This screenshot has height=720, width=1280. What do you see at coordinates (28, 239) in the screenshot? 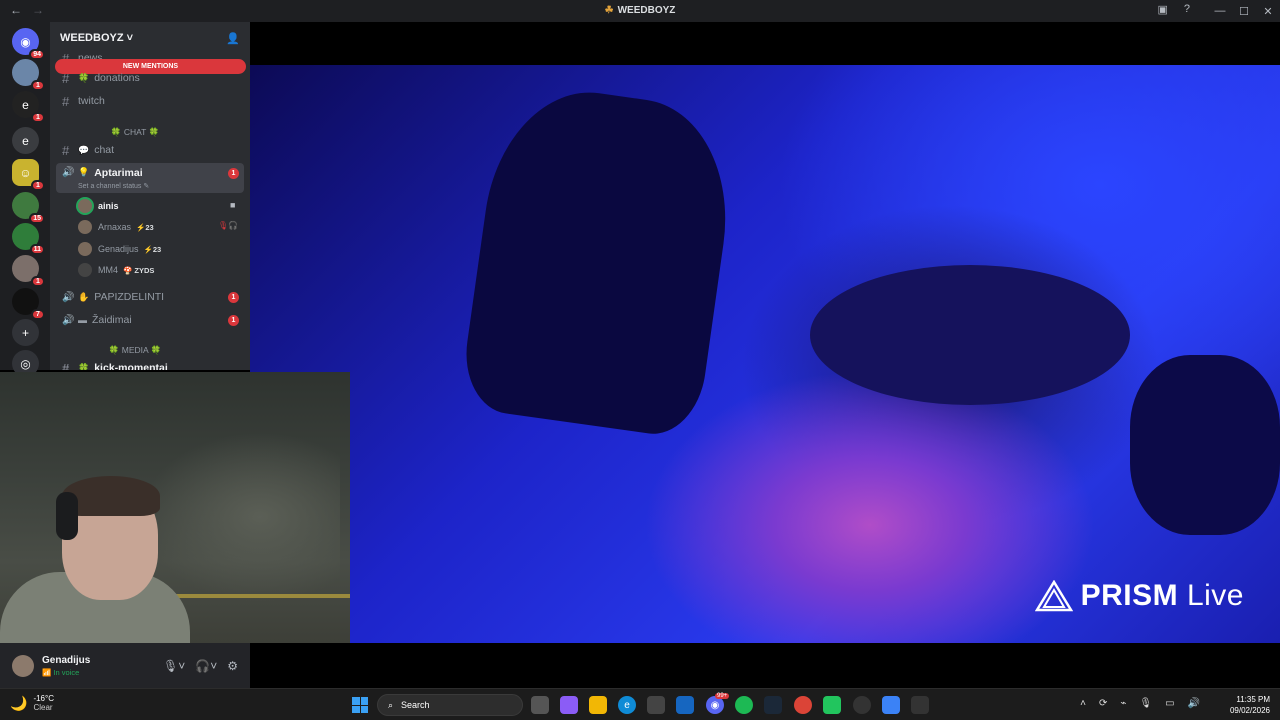
I see `server-icon-6: 11` at bounding box center [28, 239].